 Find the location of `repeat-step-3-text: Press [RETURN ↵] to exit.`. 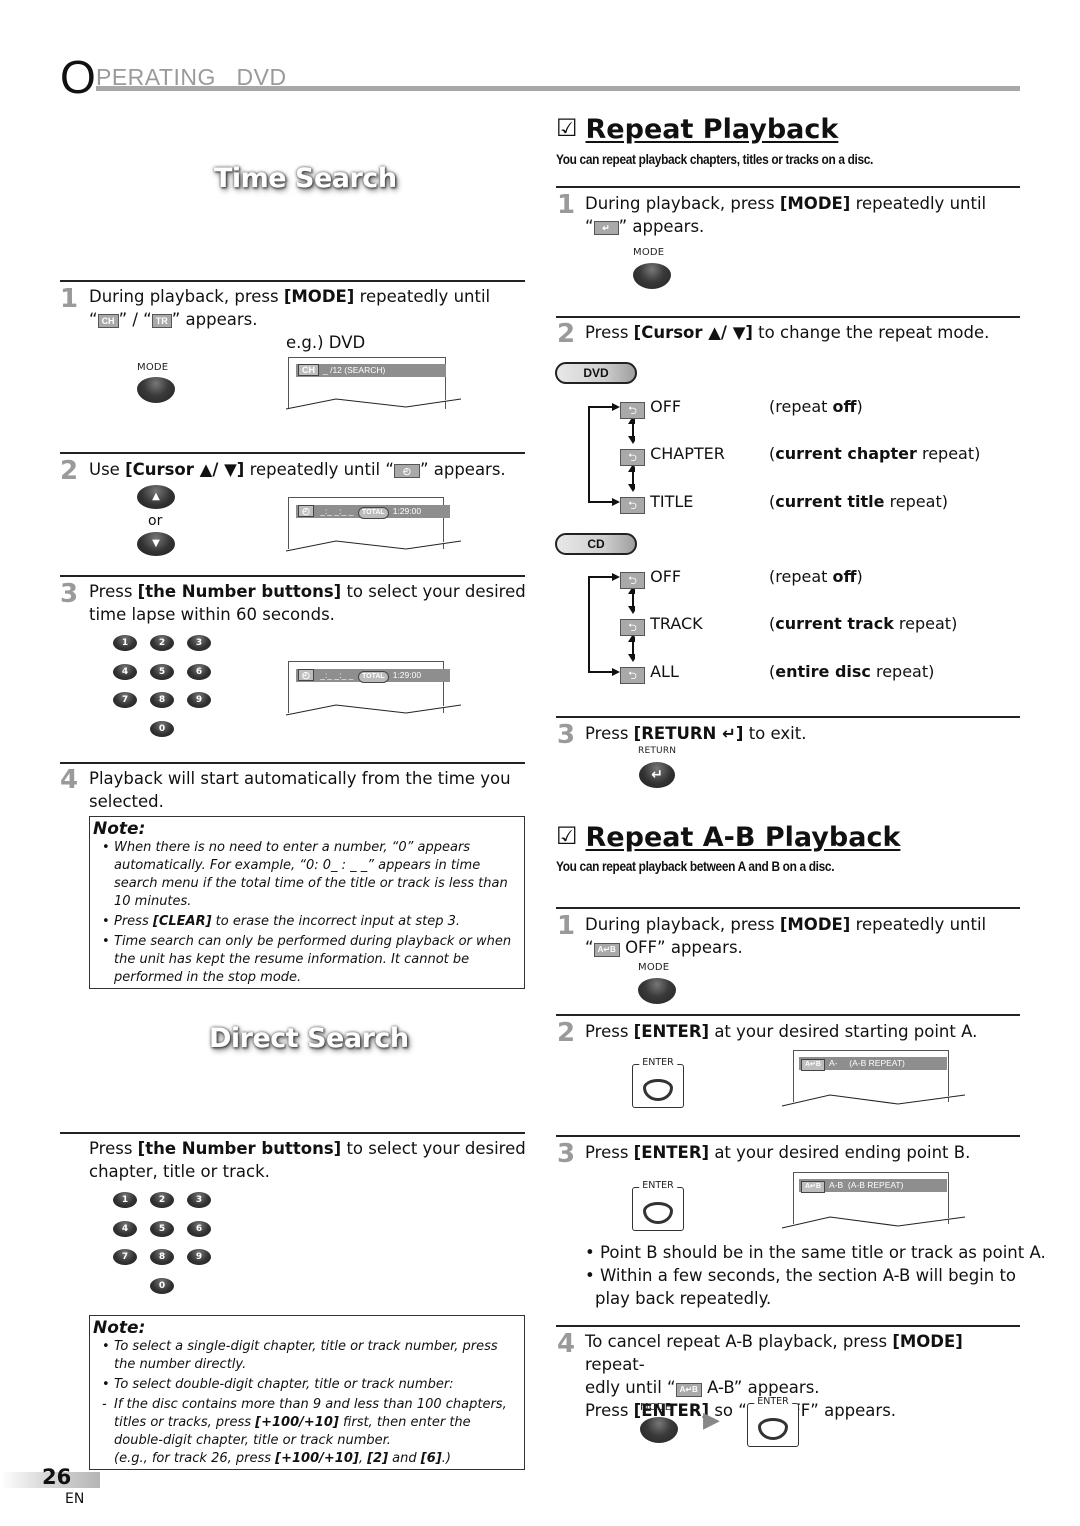

repeat-step-3-text: Press [RETURN ↵] to exit. is located at coordinates (696, 733).